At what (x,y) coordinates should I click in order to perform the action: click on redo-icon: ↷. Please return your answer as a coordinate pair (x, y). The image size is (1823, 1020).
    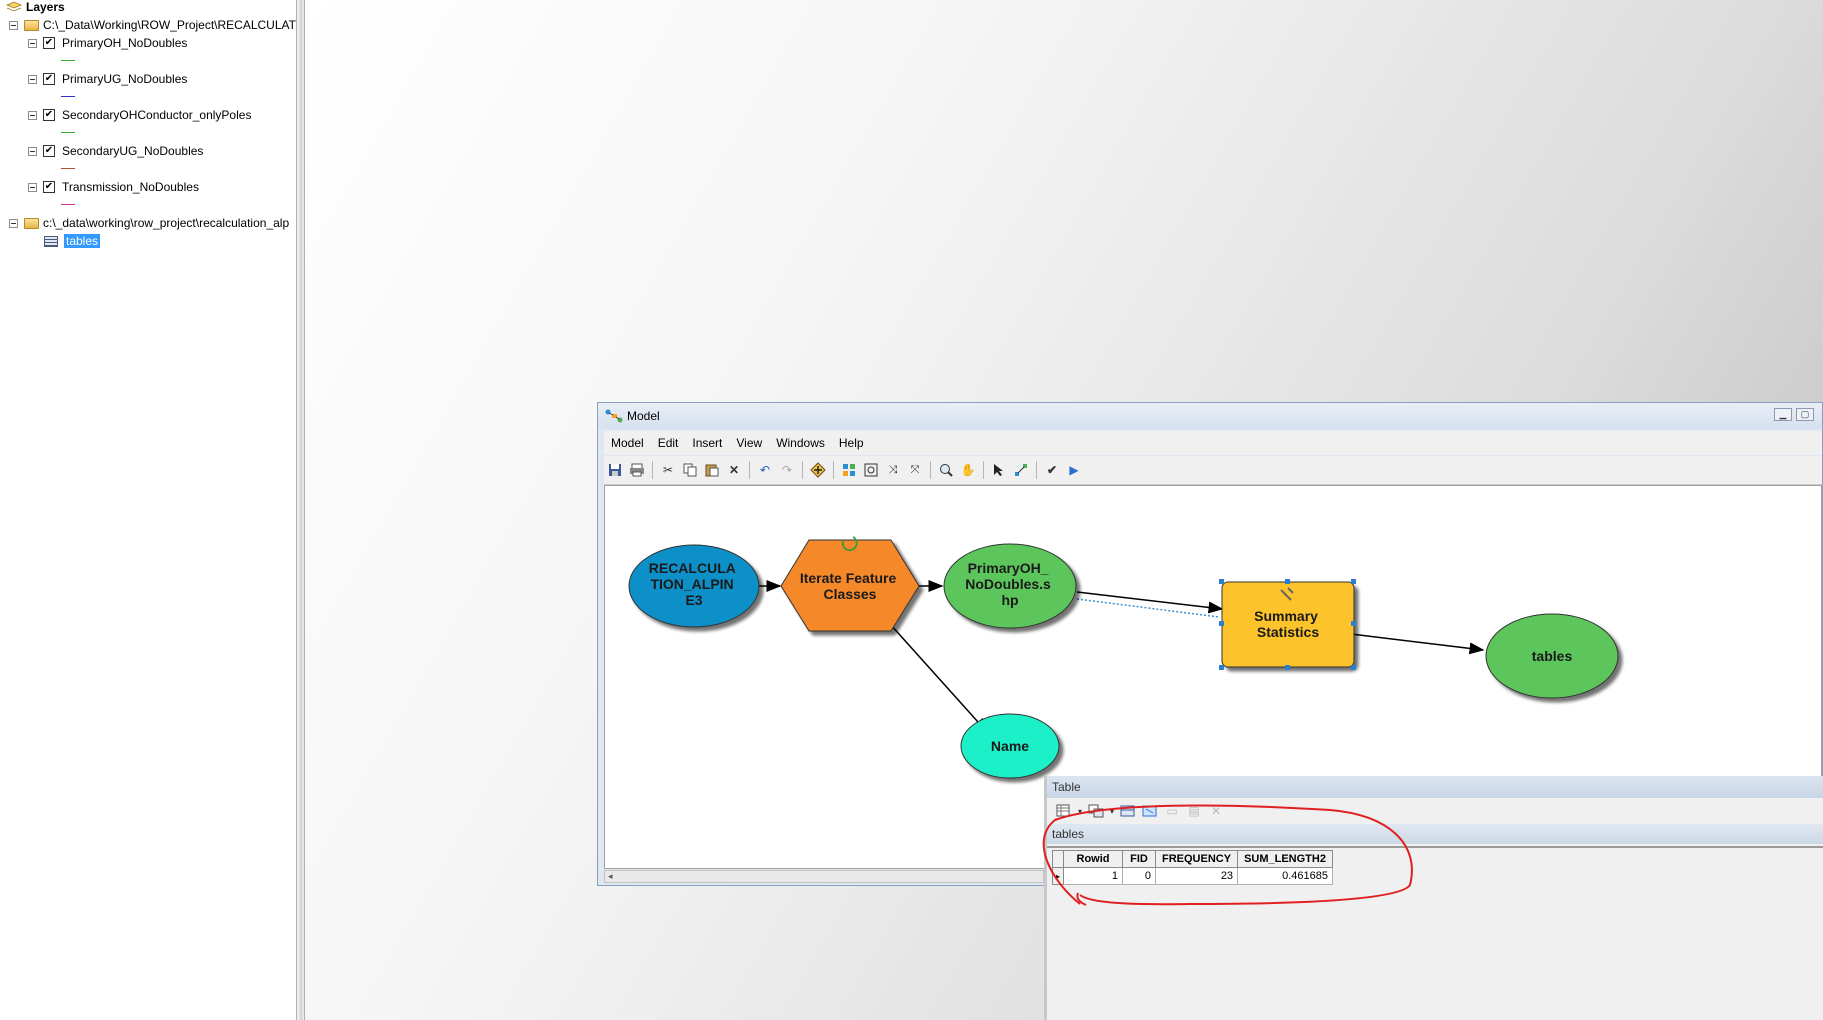
    Looking at the image, I should click on (787, 470).